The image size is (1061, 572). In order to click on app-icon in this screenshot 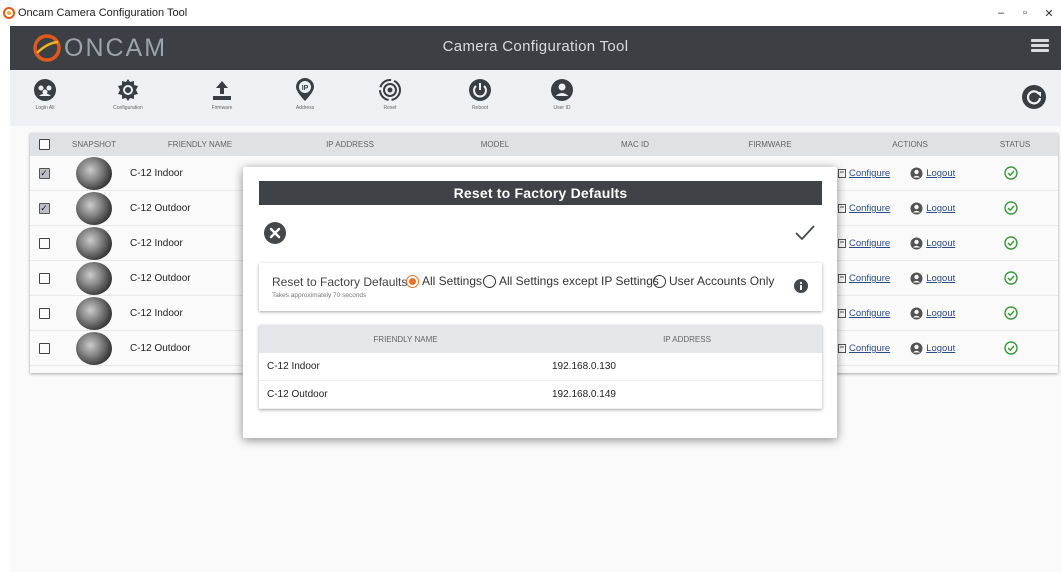, I will do `click(9, 13)`.